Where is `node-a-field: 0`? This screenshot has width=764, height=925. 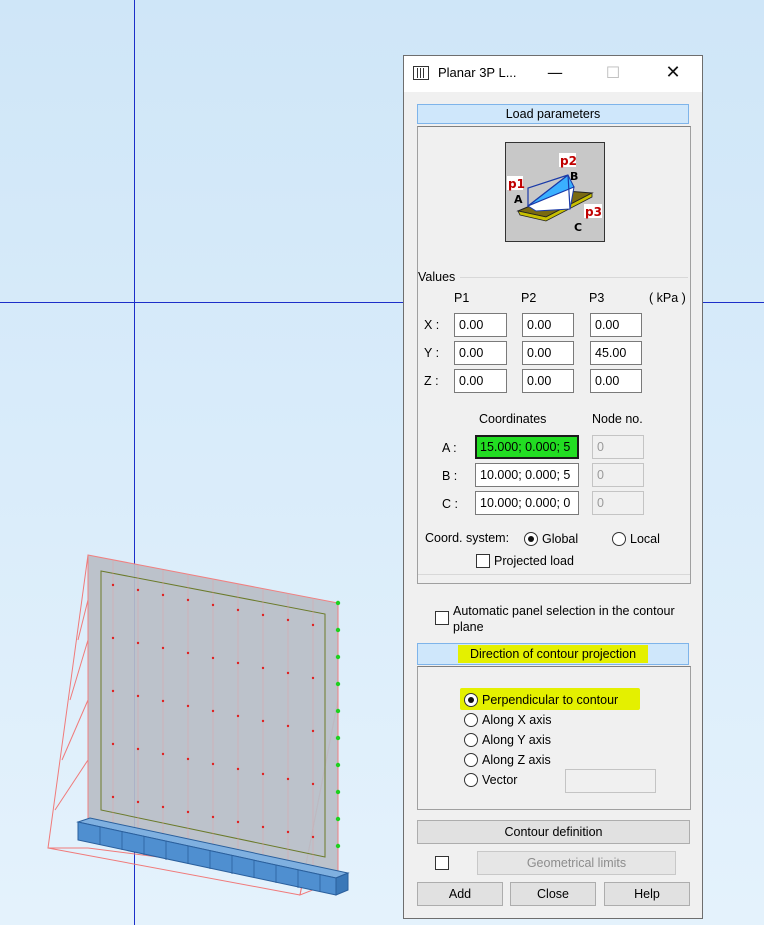
node-a-field: 0 is located at coordinates (618, 447).